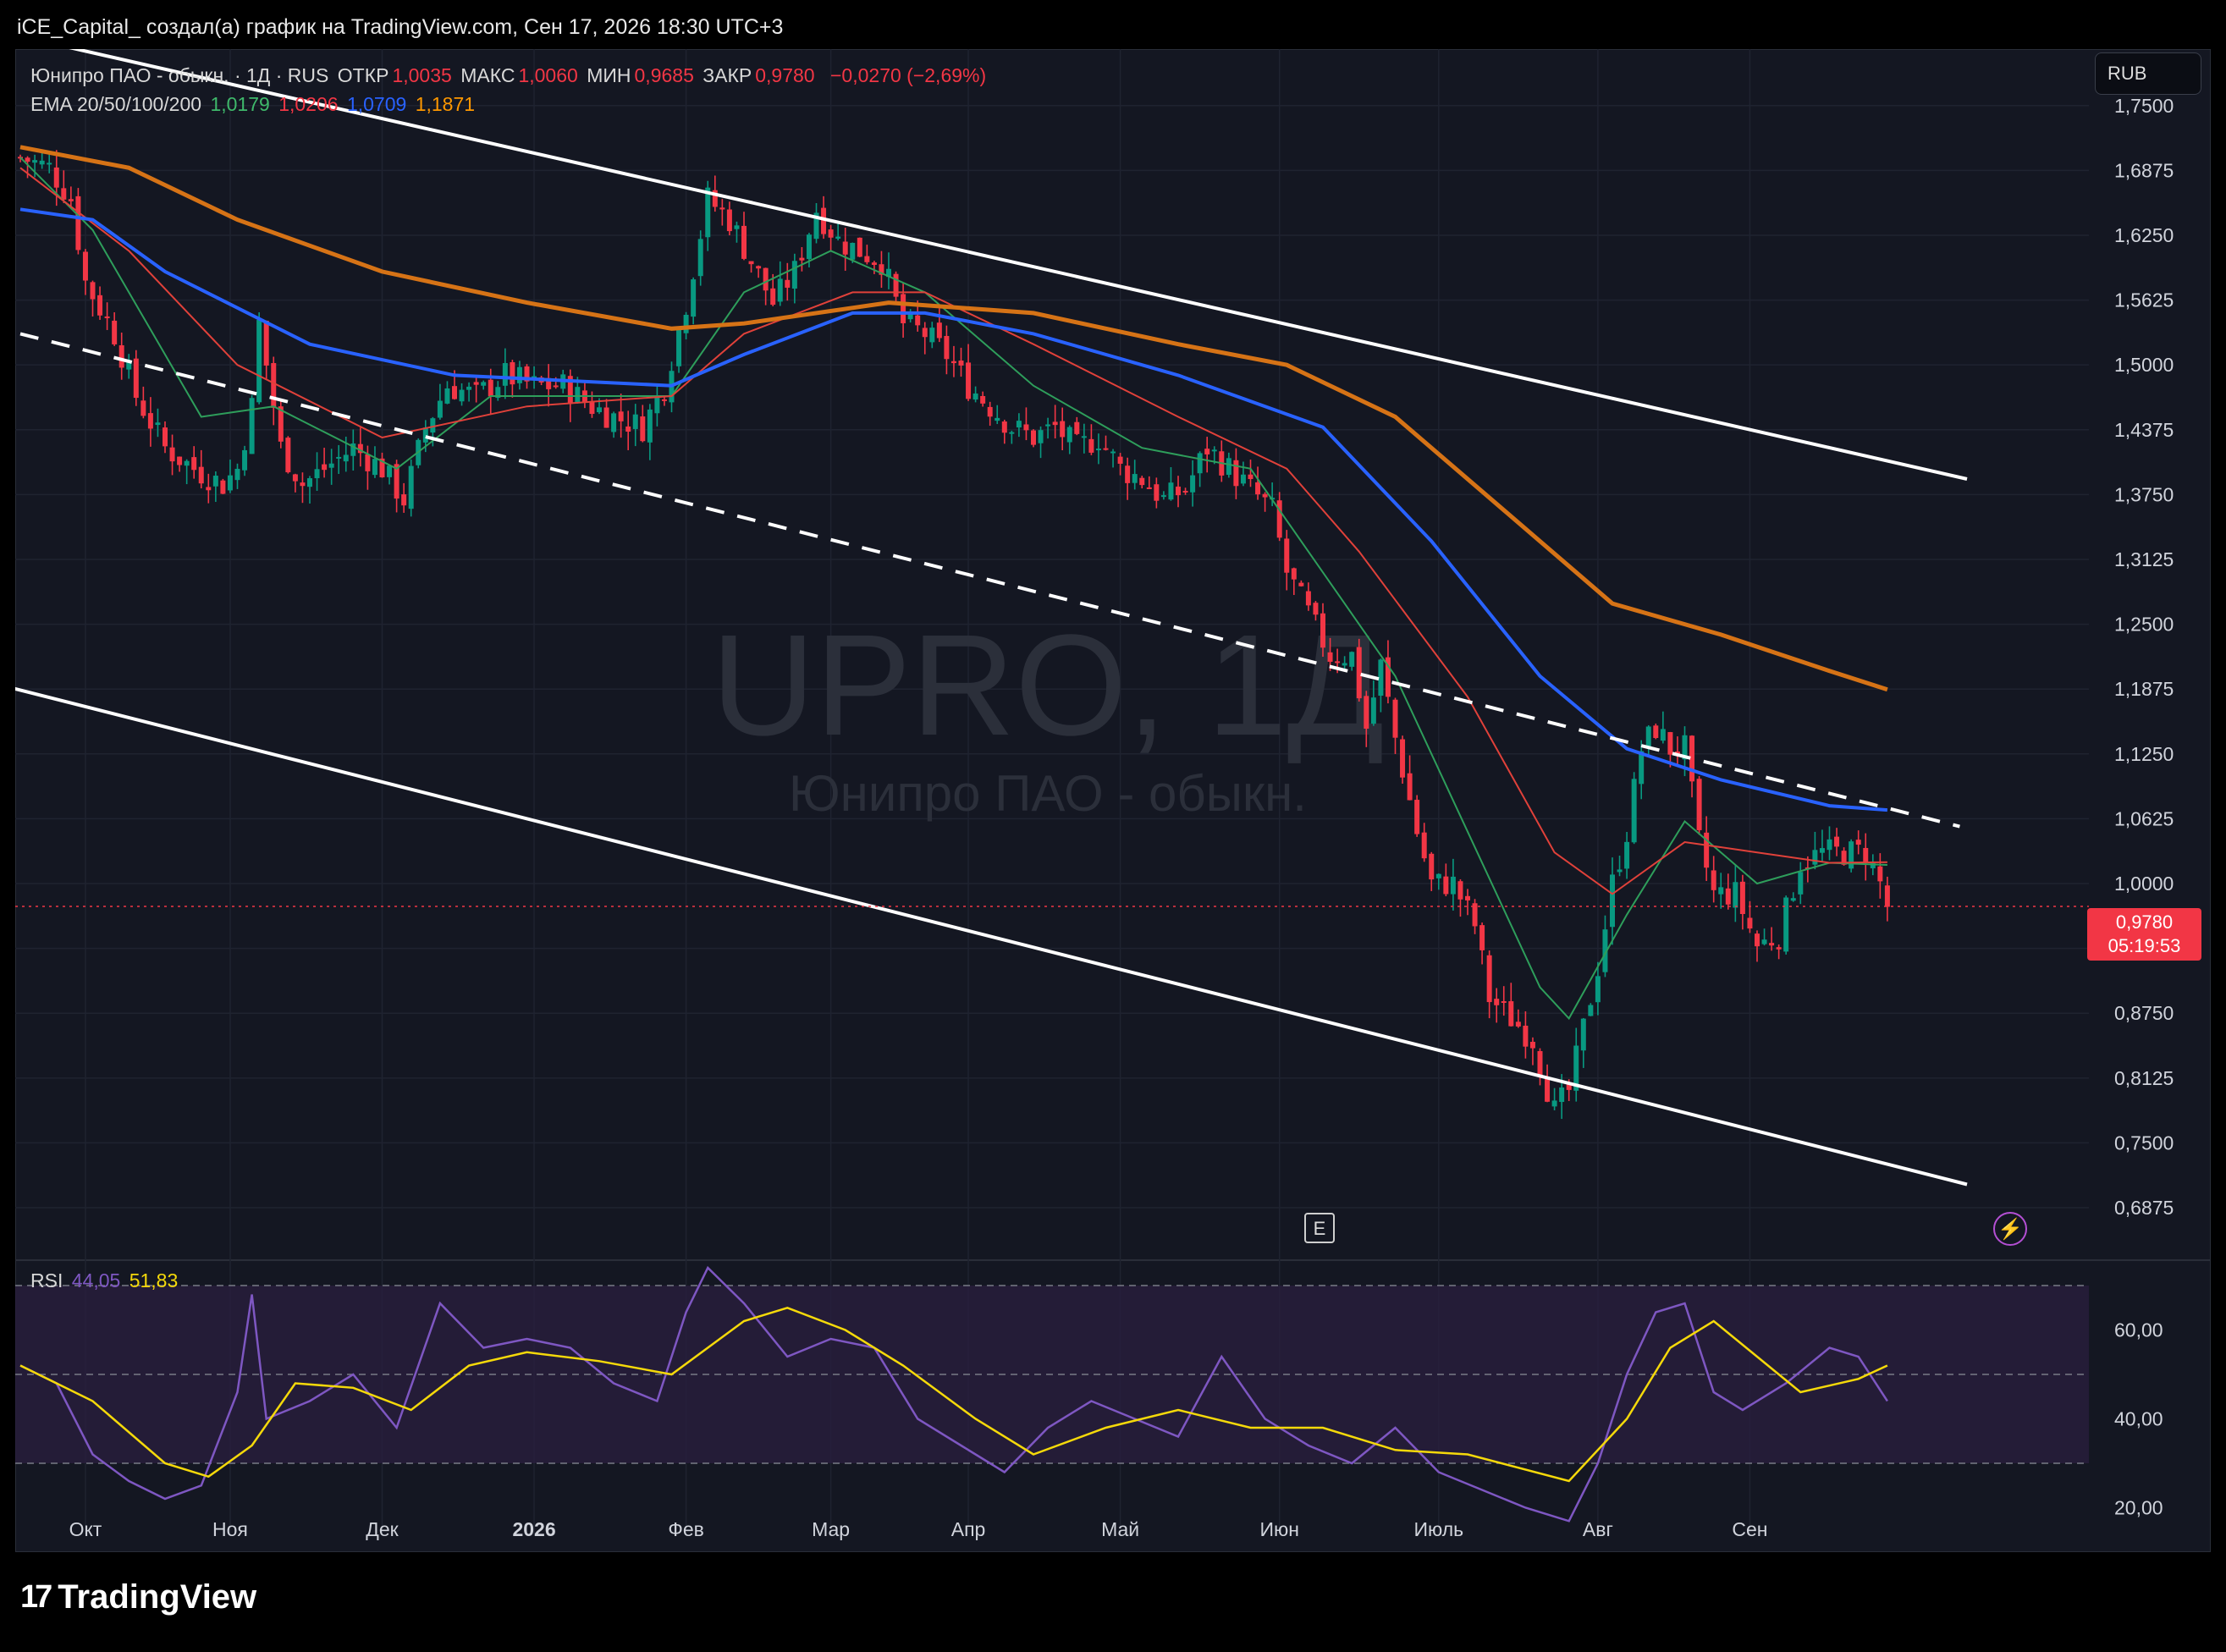  I want to click on time-tick-label: Июль, so click(1438, 1529).